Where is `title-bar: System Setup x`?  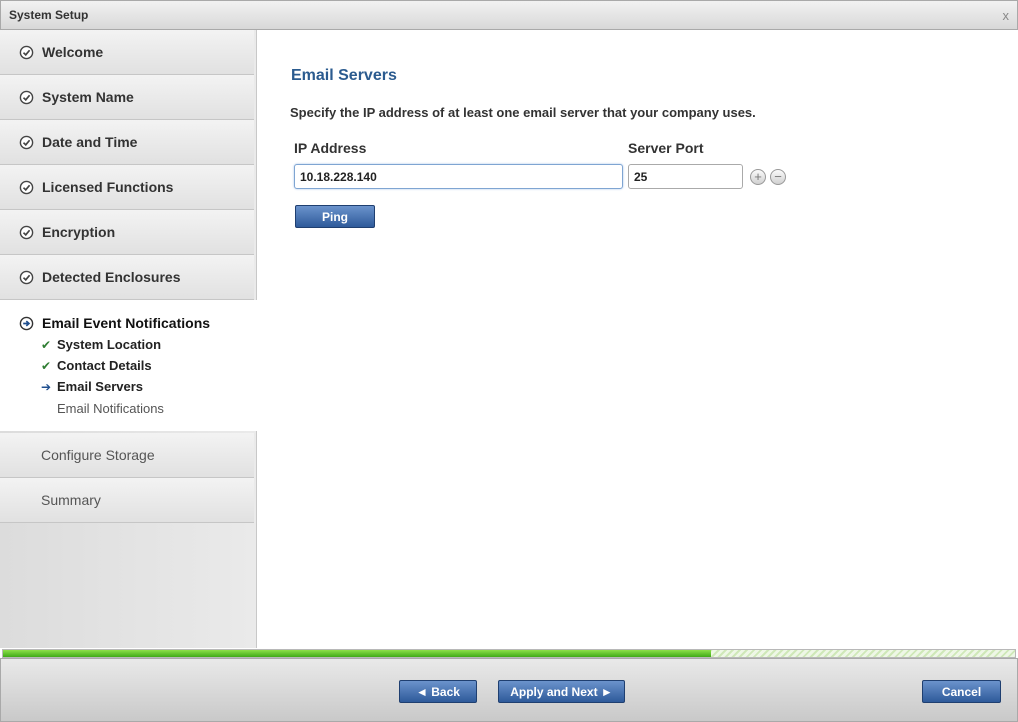 title-bar: System Setup x is located at coordinates (509, 15).